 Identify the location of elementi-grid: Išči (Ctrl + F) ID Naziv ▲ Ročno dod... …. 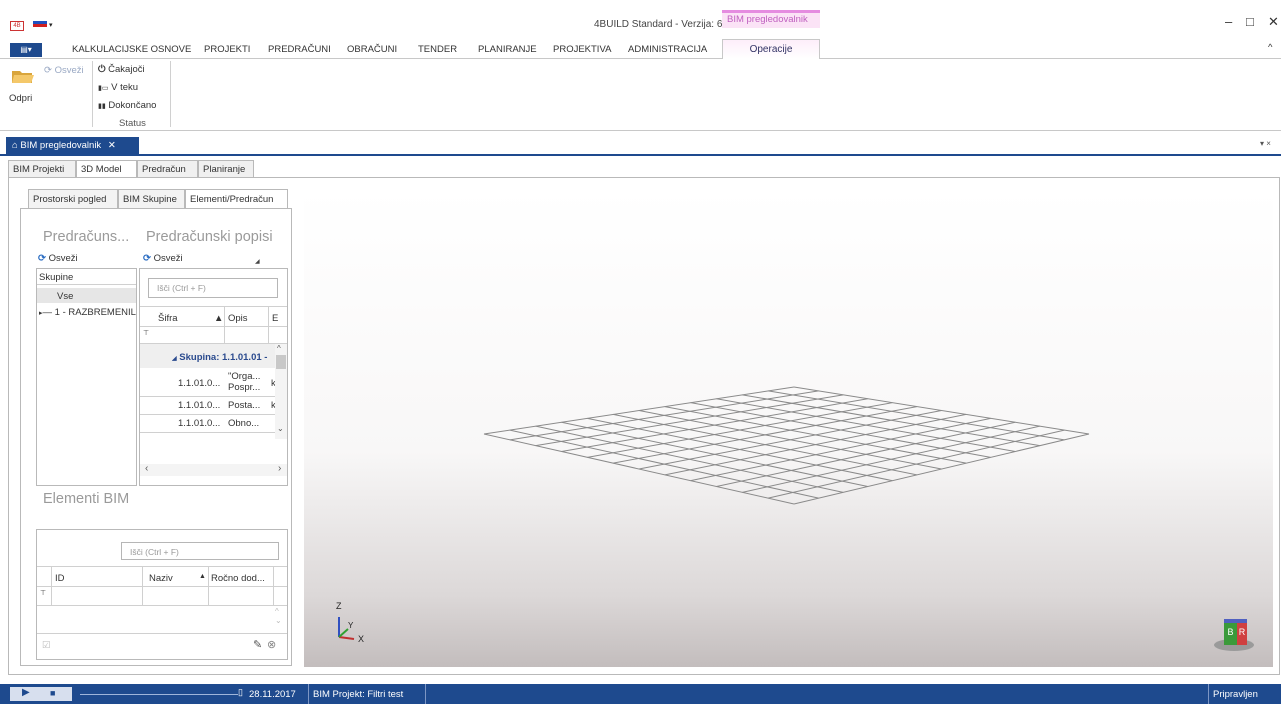
(162, 594).